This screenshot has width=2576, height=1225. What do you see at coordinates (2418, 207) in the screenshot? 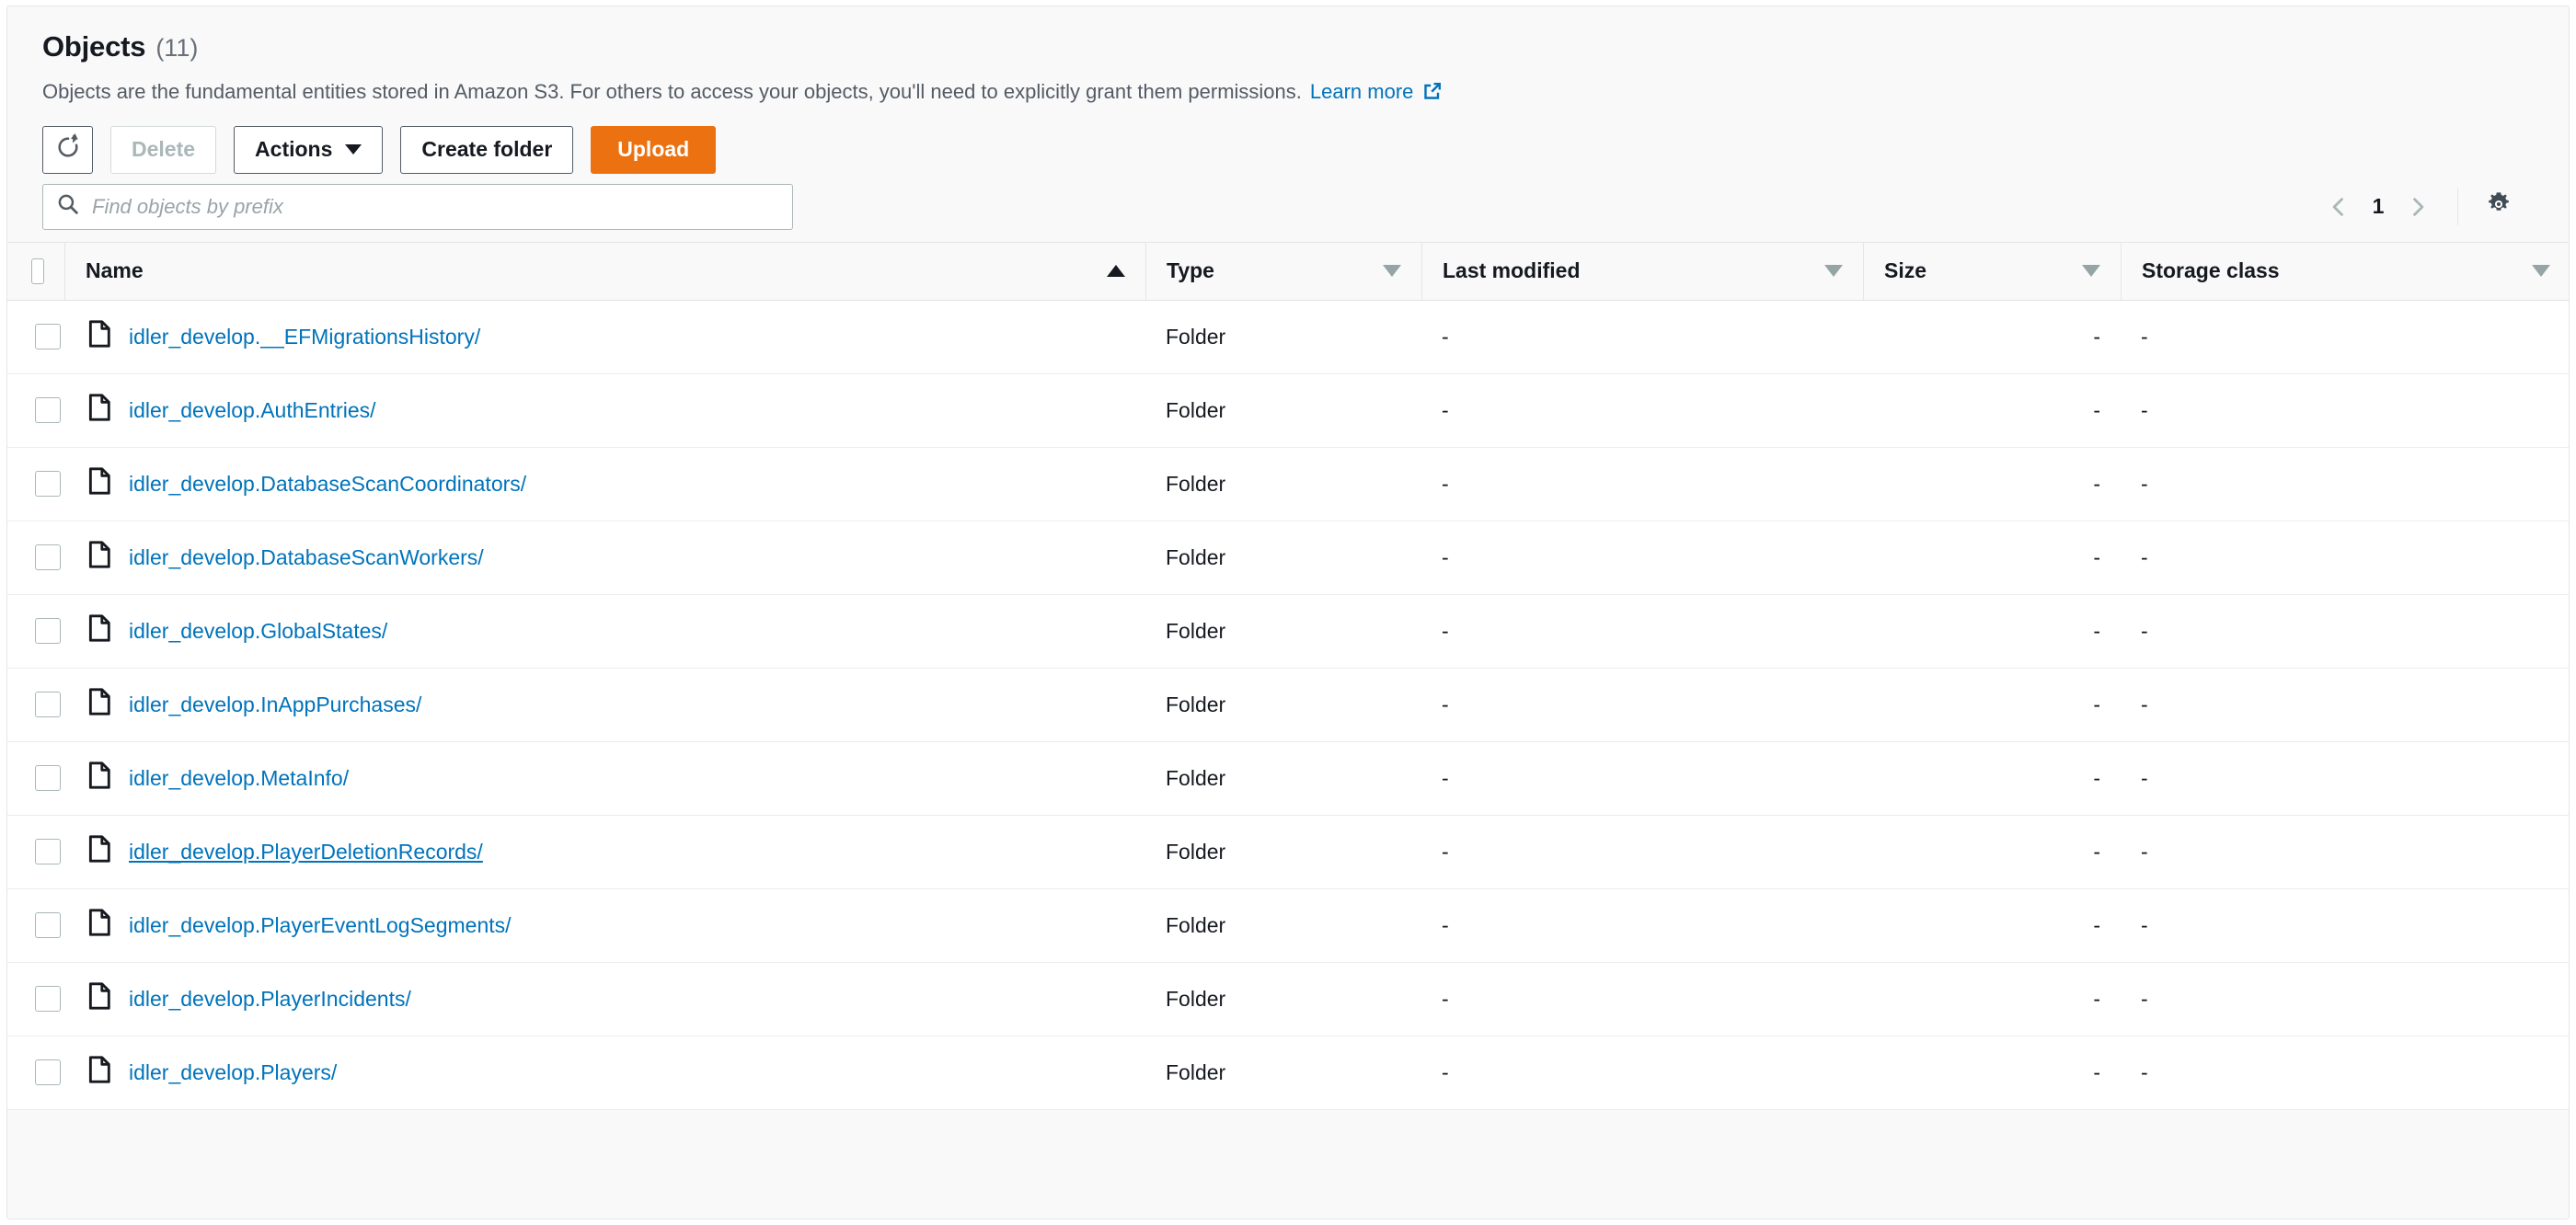
I see `pagination-next-button` at bounding box center [2418, 207].